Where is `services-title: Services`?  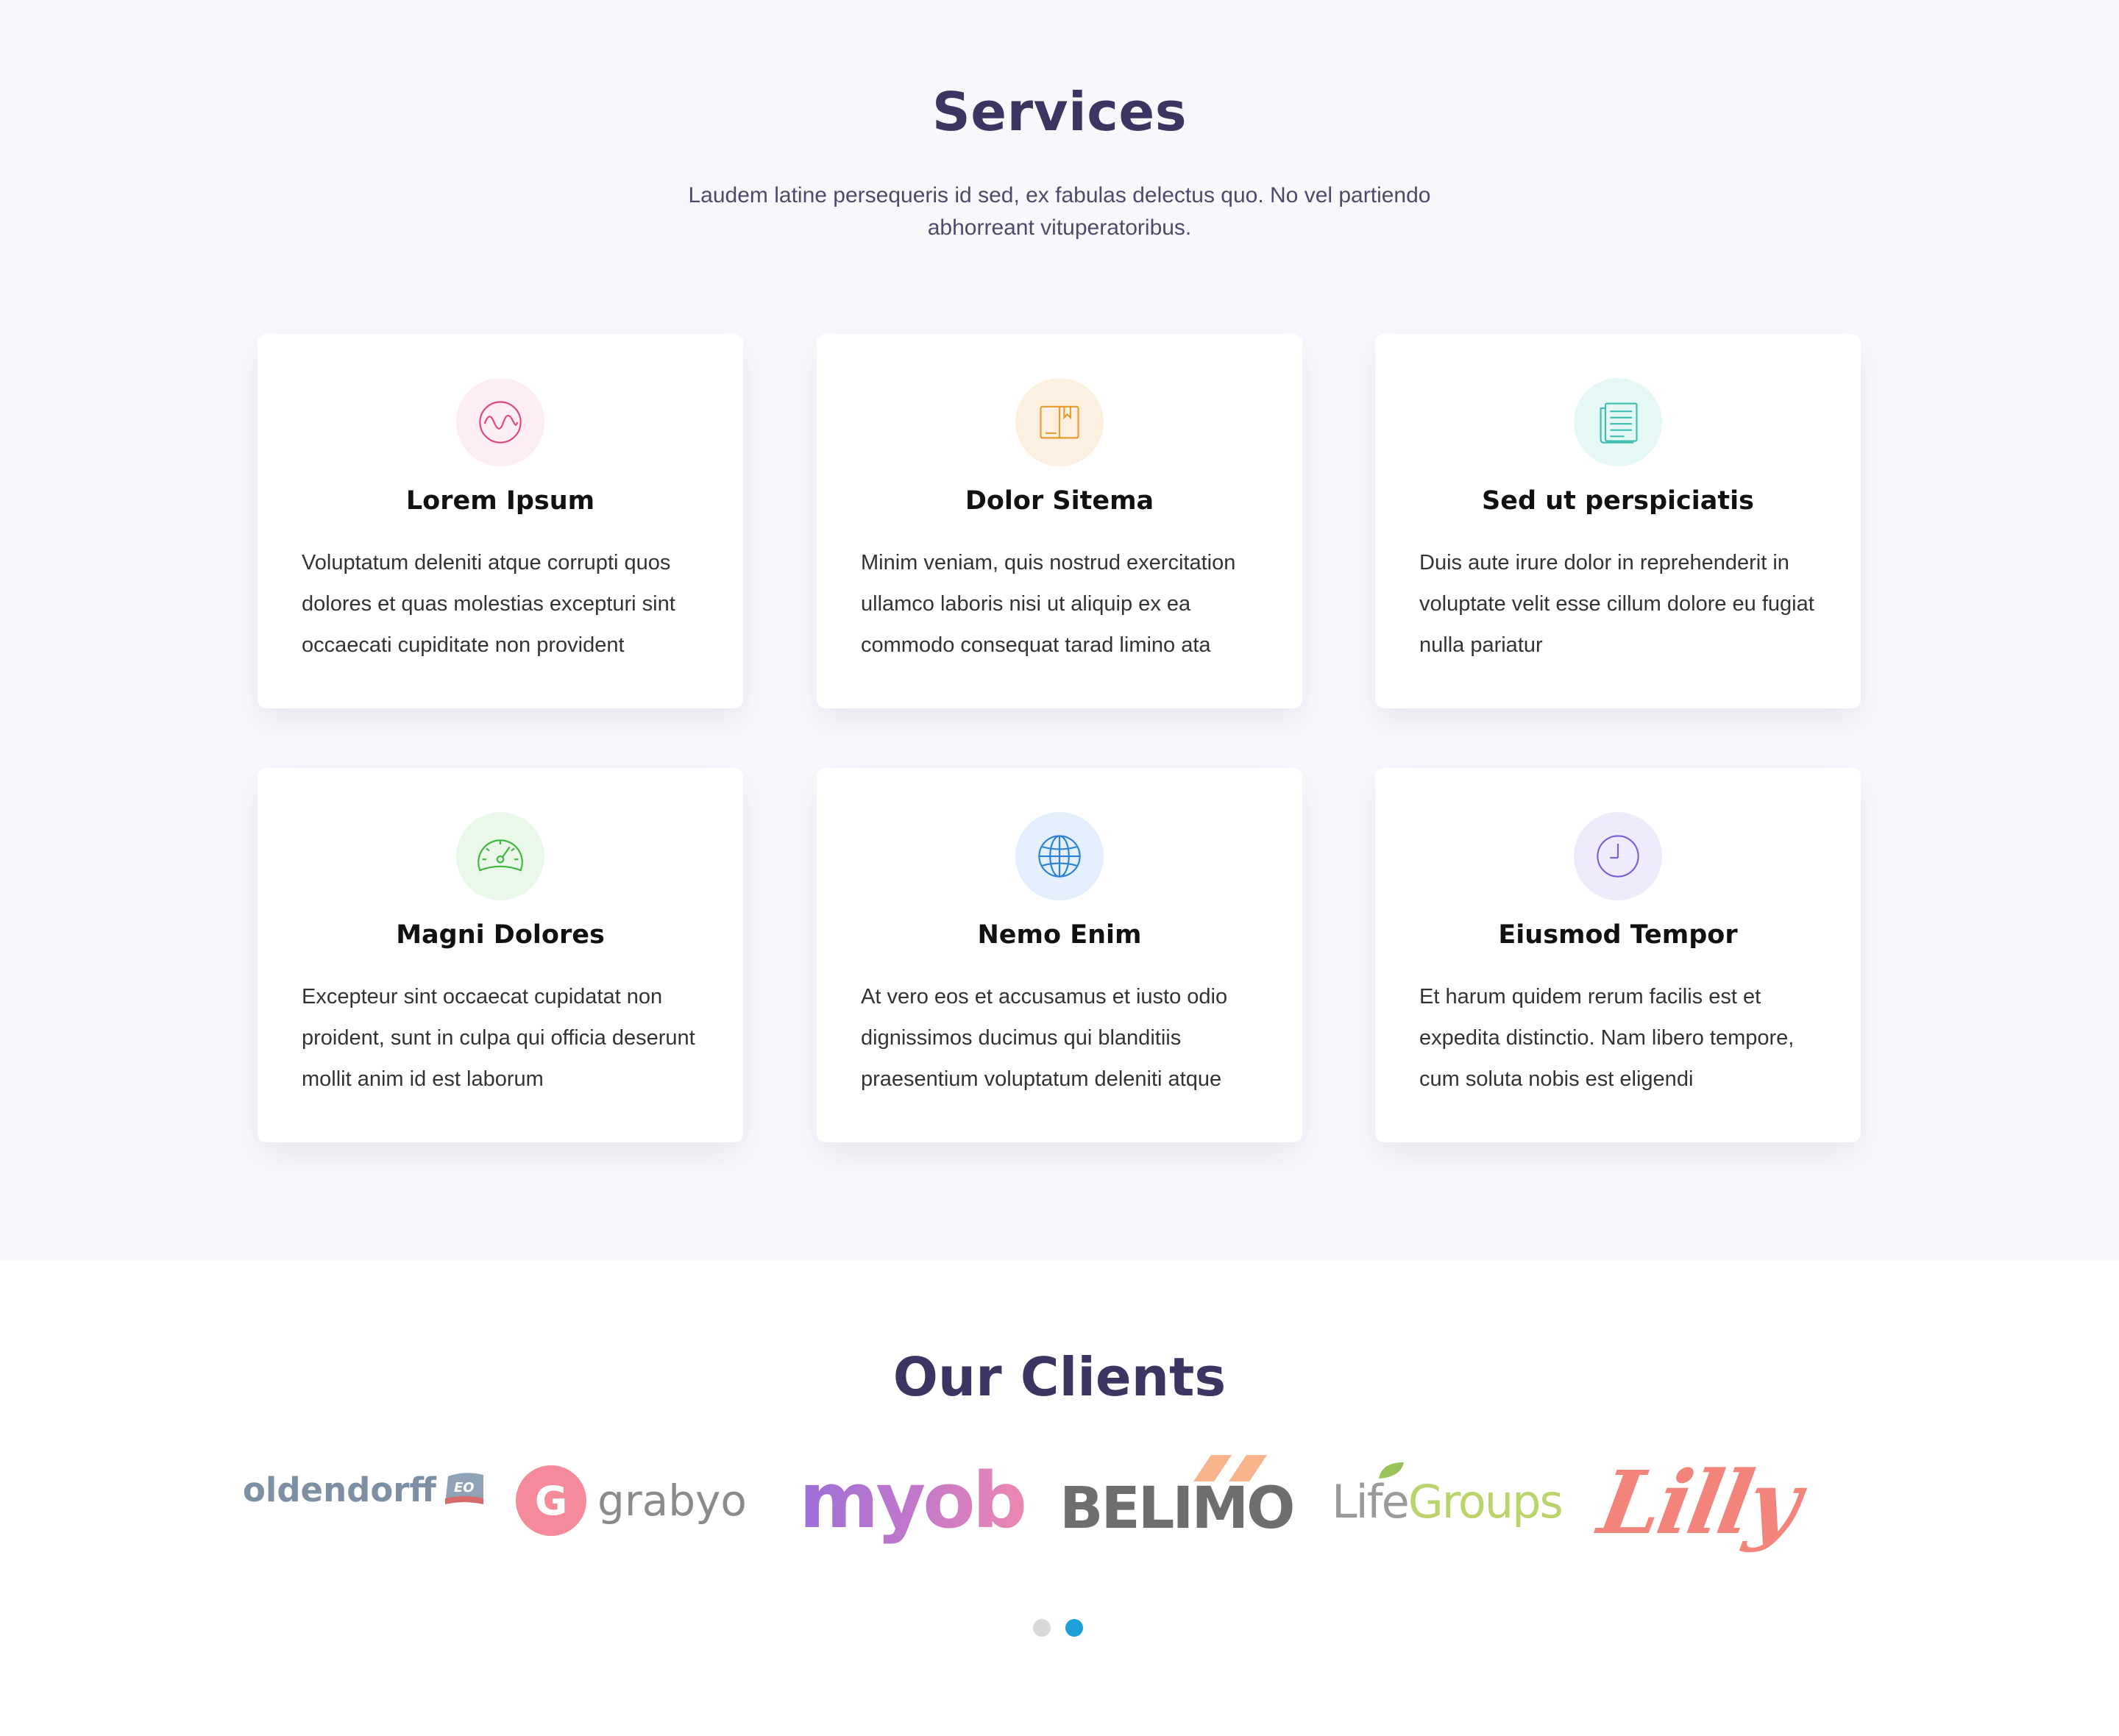 services-title: Services is located at coordinates (1059, 112).